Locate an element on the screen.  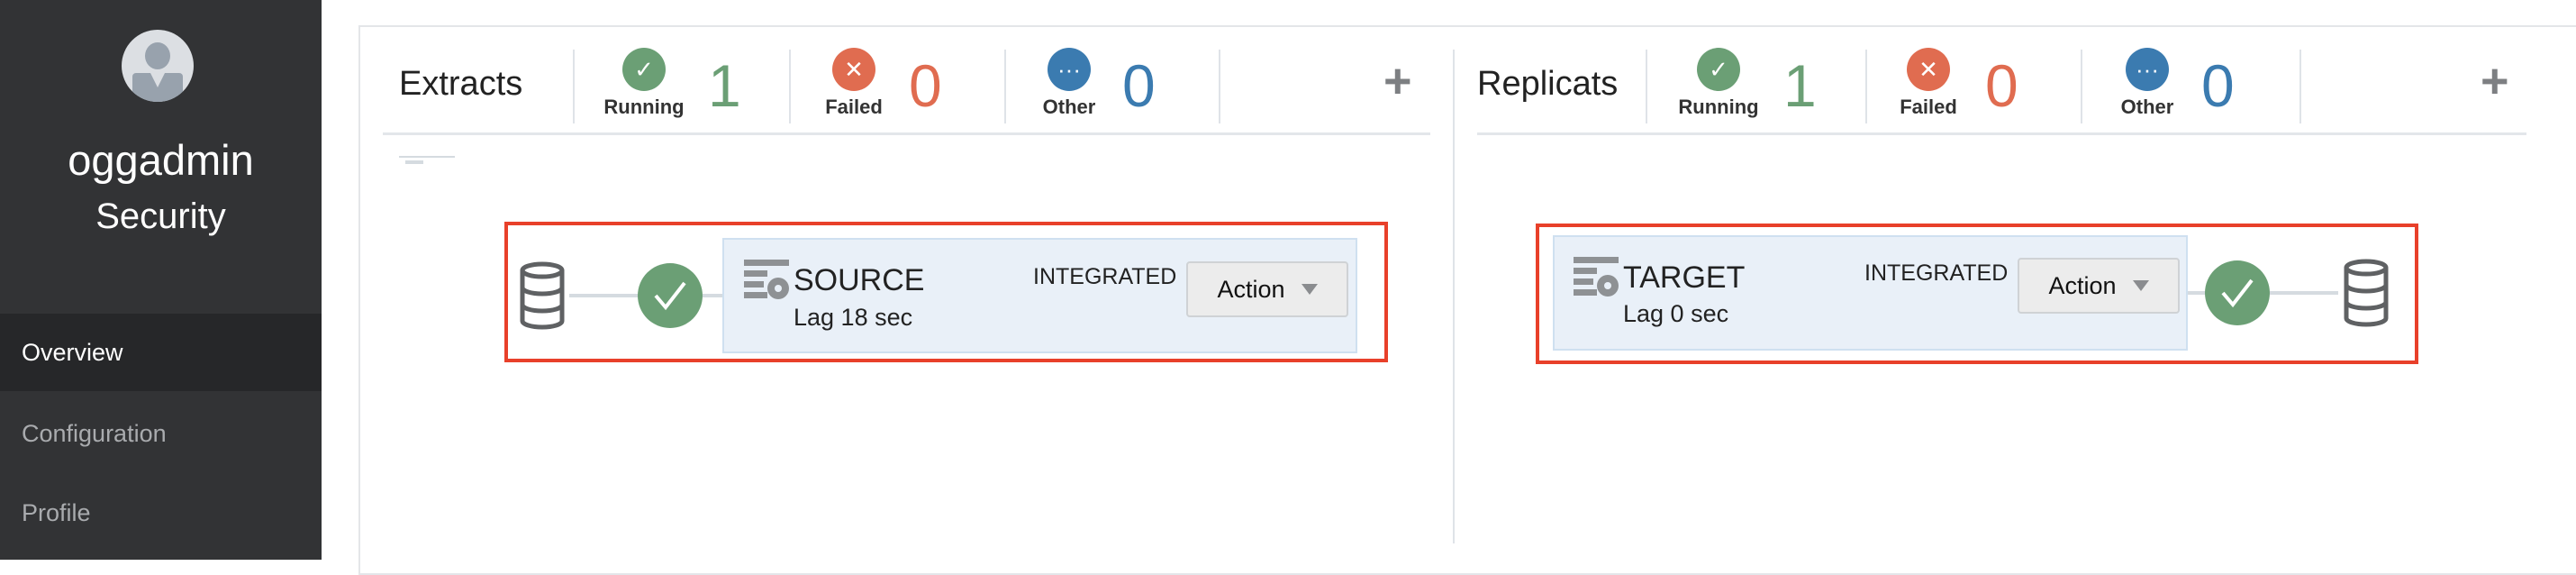
user-avatar is located at coordinates (158, 66).